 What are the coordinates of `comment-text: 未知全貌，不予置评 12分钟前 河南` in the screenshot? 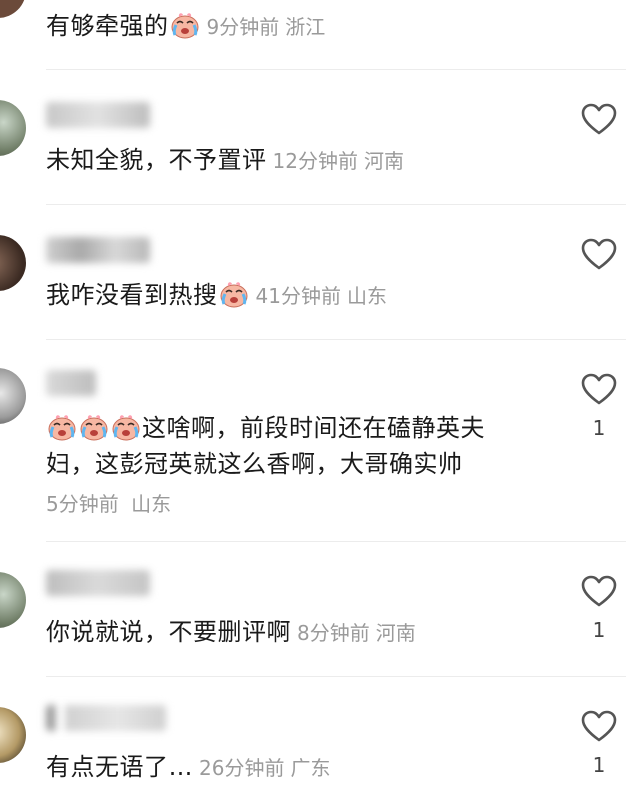 It's located at (225, 160).